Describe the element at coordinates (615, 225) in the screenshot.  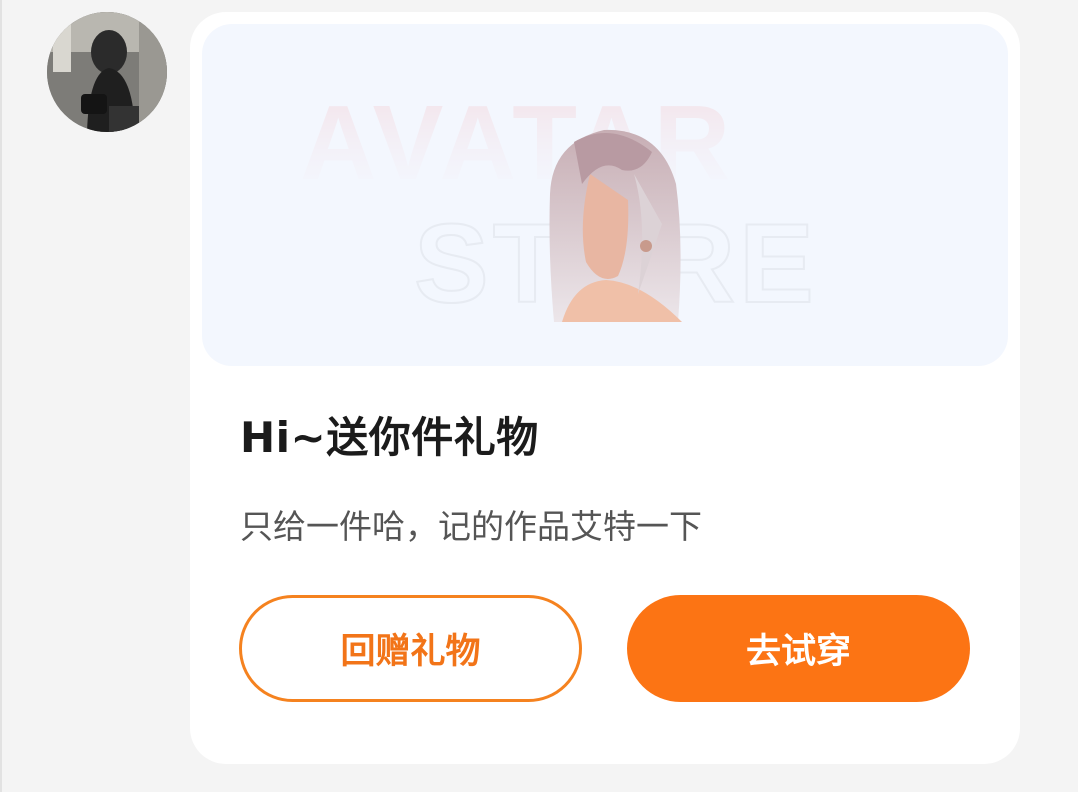
I see `character-illustration` at that location.